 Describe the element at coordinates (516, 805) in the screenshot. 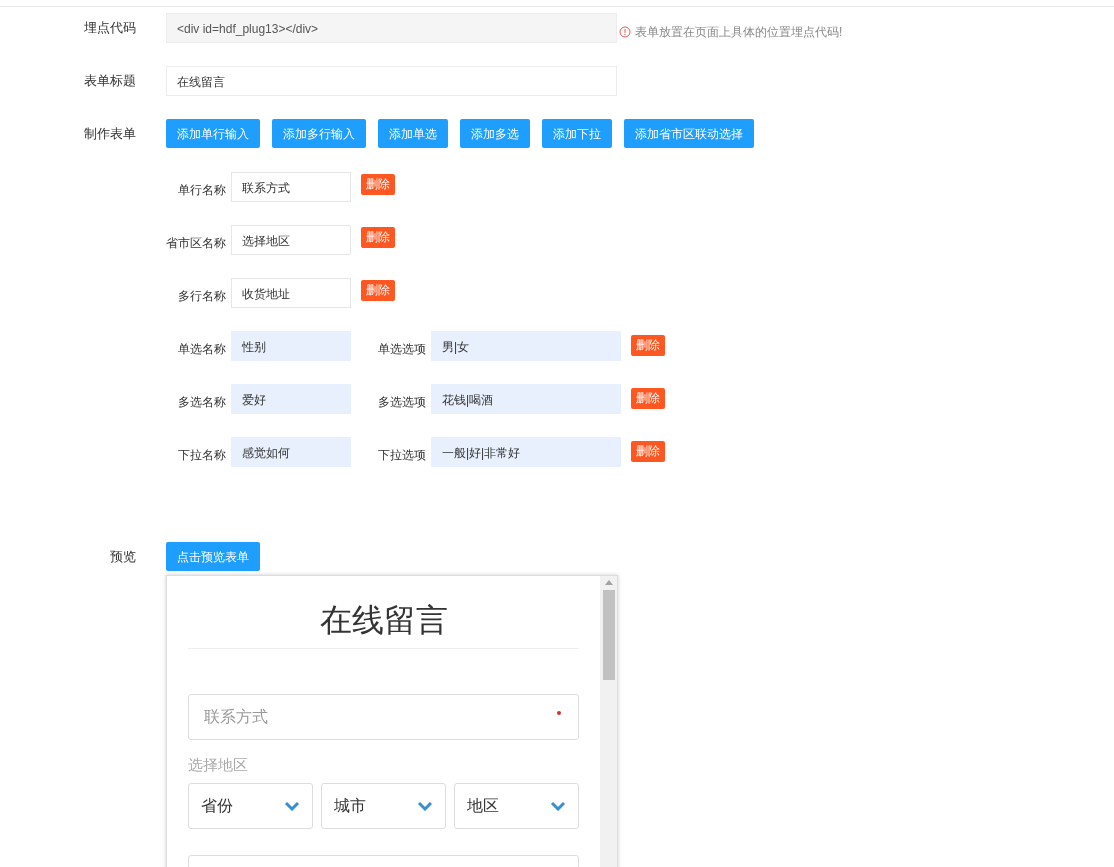

I see `region-select: 地区` at that location.